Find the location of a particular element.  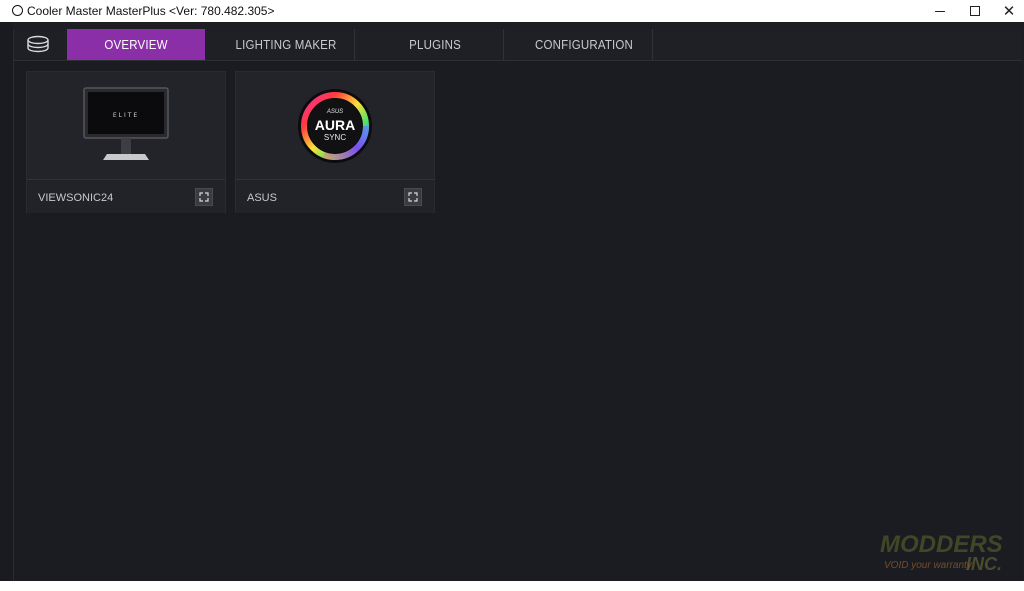

tab-lighting-maker: LIGHTING MAKER is located at coordinates (287, 44).